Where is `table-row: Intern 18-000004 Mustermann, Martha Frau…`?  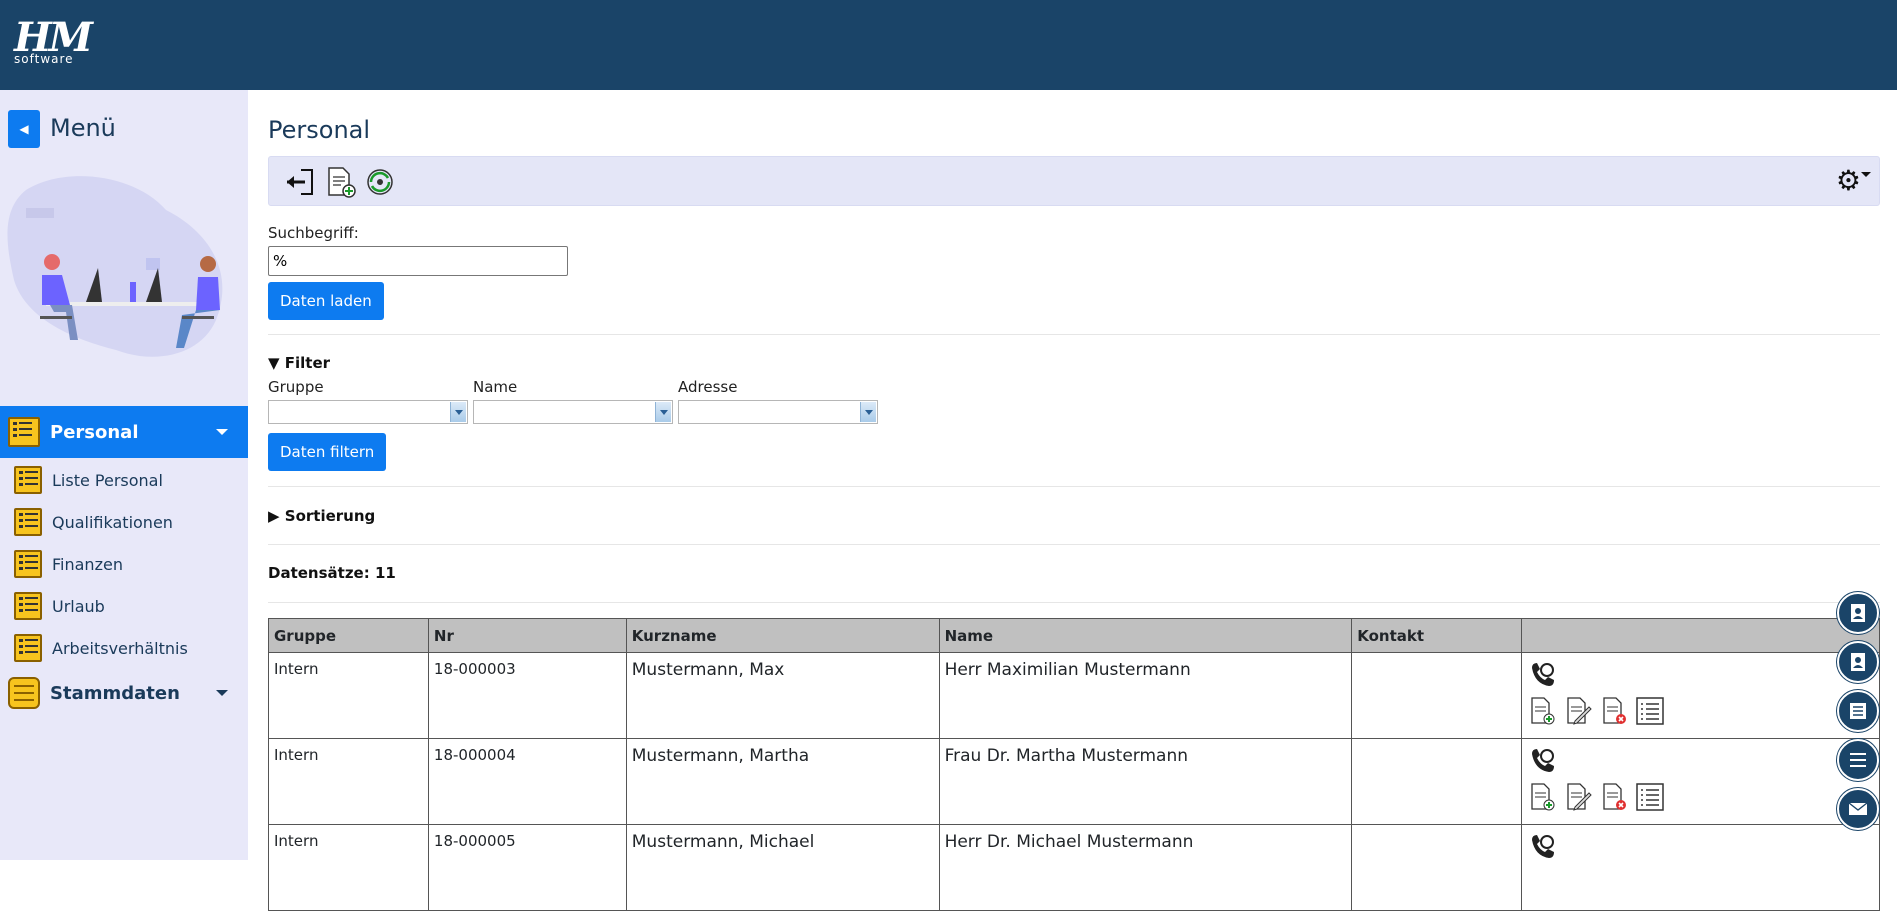
table-row: Intern 18-000004 Mustermann, Martha Frau… is located at coordinates (1074, 781).